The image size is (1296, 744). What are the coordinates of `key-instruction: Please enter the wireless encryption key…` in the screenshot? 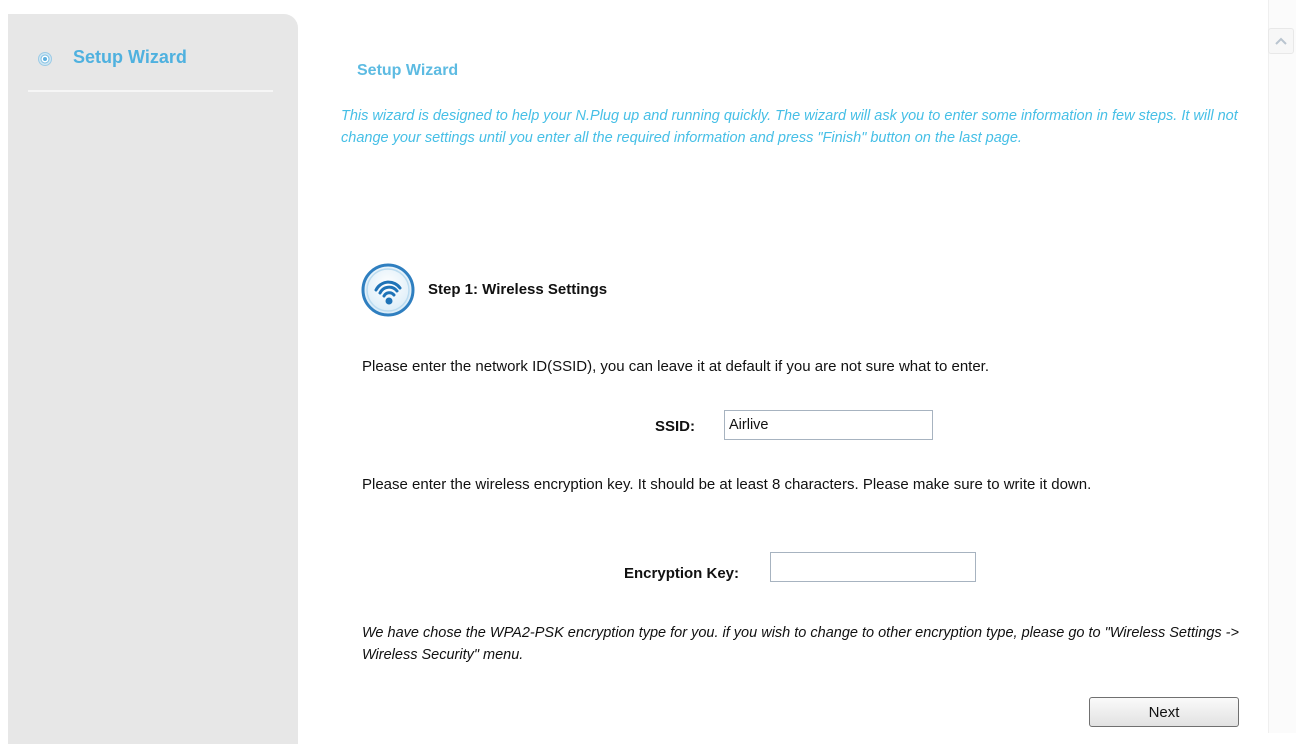 It's located at (727, 484).